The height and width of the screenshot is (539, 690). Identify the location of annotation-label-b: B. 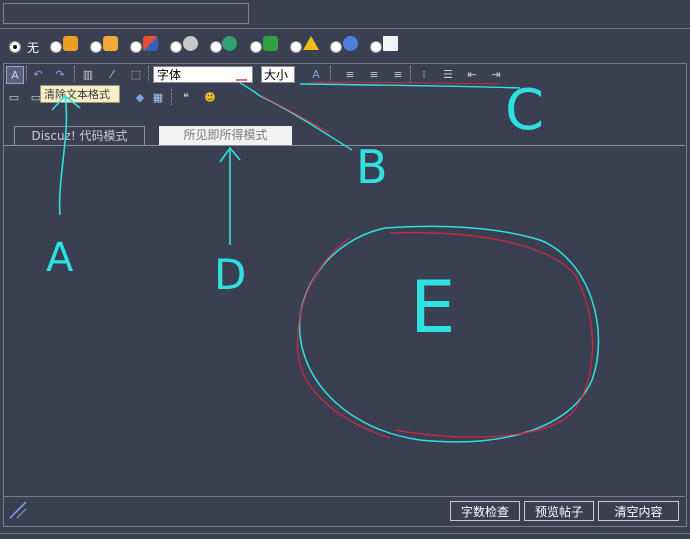
(372, 167).